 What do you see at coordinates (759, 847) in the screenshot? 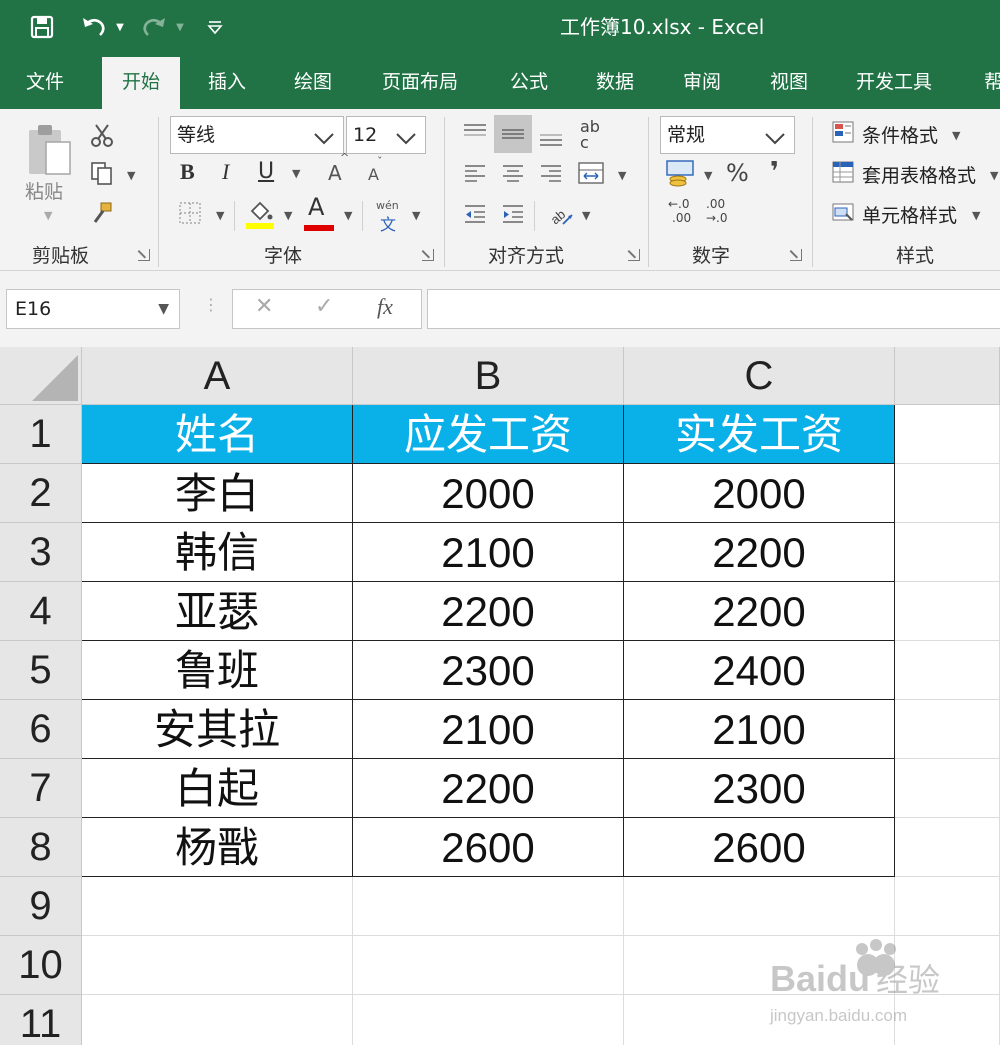
I see `cell-c8: 2600` at bounding box center [759, 847].